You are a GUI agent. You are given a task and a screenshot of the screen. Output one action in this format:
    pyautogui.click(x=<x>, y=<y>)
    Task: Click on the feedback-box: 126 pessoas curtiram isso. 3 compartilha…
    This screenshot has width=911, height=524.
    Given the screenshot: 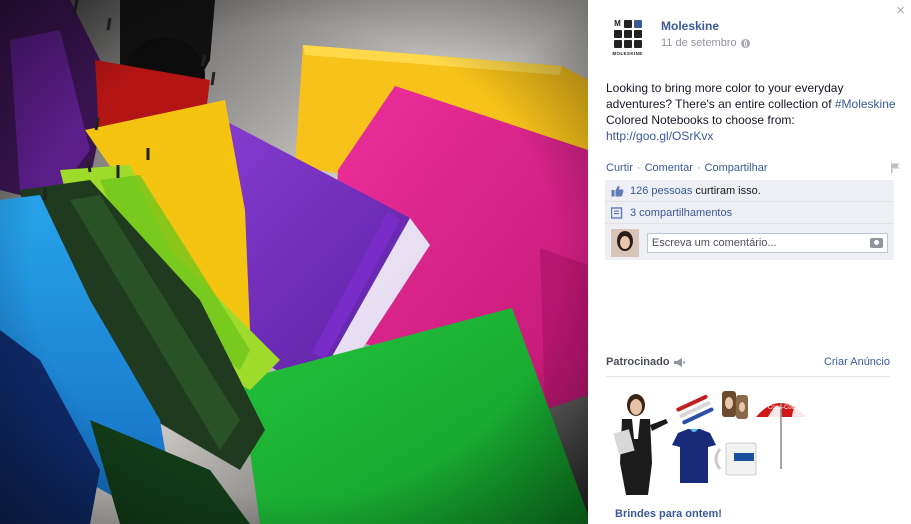 What is the action you would take?
    pyautogui.click(x=749, y=220)
    